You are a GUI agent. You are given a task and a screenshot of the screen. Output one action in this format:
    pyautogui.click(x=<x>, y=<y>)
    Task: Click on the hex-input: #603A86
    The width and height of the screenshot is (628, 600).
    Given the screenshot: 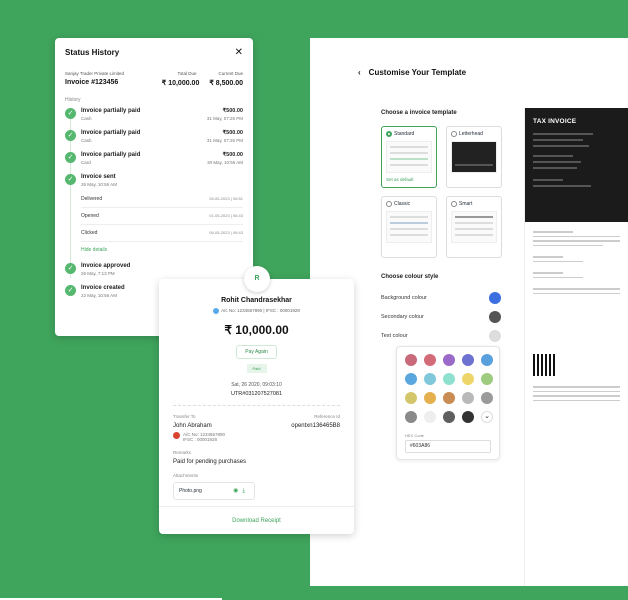 What is the action you would take?
    pyautogui.click(x=448, y=446)
    